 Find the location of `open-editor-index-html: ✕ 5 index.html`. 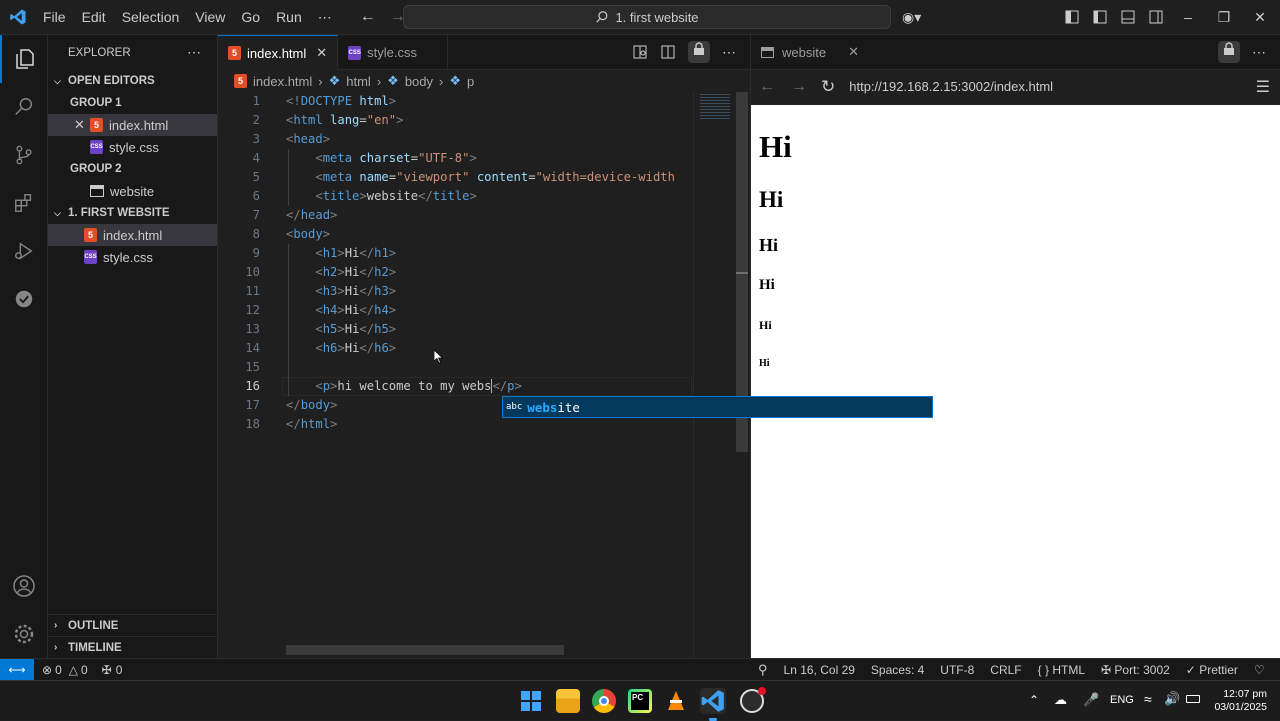

open-editor-index-html: ✕ 5 index.html is located at coordinates (132, 125).